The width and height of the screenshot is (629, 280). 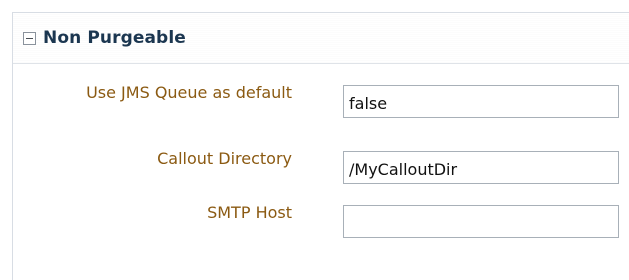 What do you see at coordinates (114, 38) in the screenshot?
I see `panel-title: Non Purgeable` at bounding box center [114, 38].